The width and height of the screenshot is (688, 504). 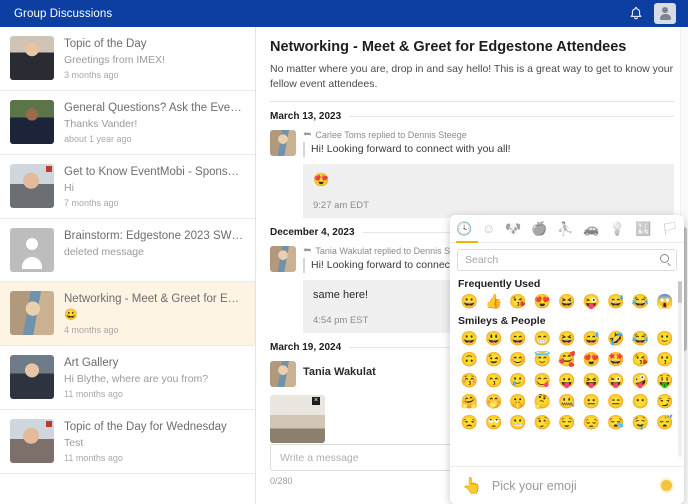 What do you see at coordinates (616, 338) in the screenshot?
I see `emoji-cell: 🤣` at bounding box center [616, 338].